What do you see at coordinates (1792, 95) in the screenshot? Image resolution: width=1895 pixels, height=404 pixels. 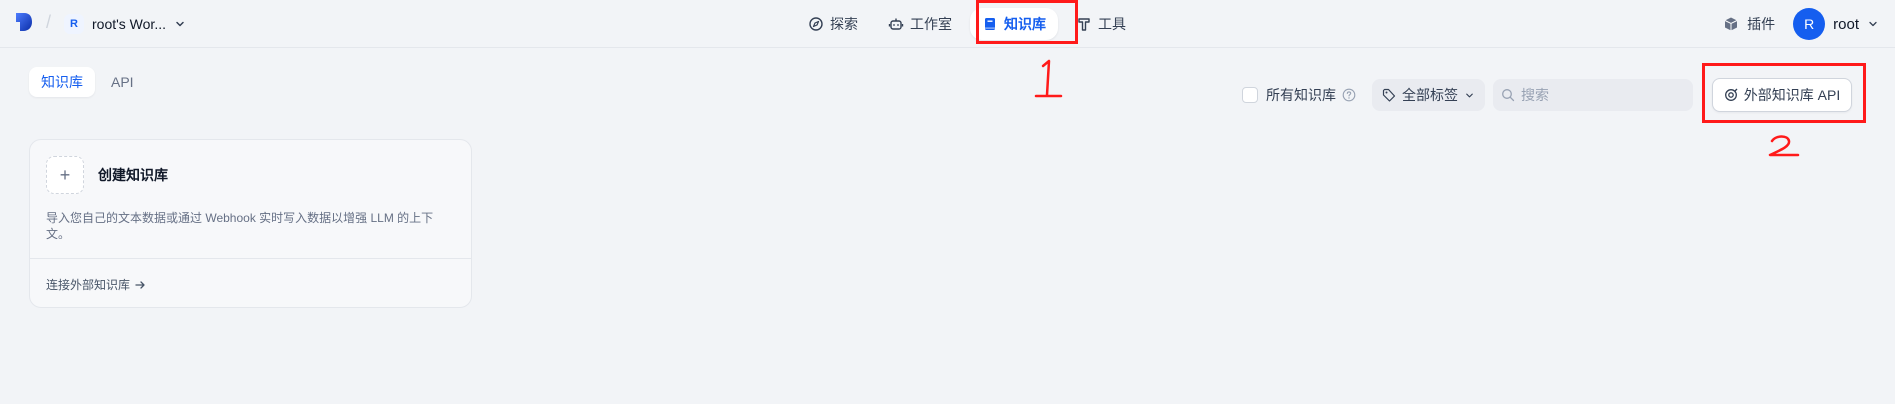 I see `external-knowledge-api-label: 外部知识库 API` at bounding box center [1792, 95].